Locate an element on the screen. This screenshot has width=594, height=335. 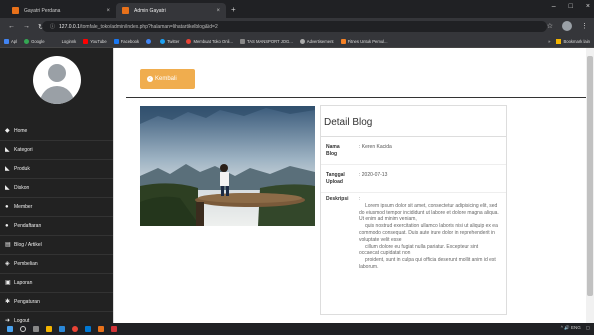
profile-avatar is located at coordinates (567, 26).